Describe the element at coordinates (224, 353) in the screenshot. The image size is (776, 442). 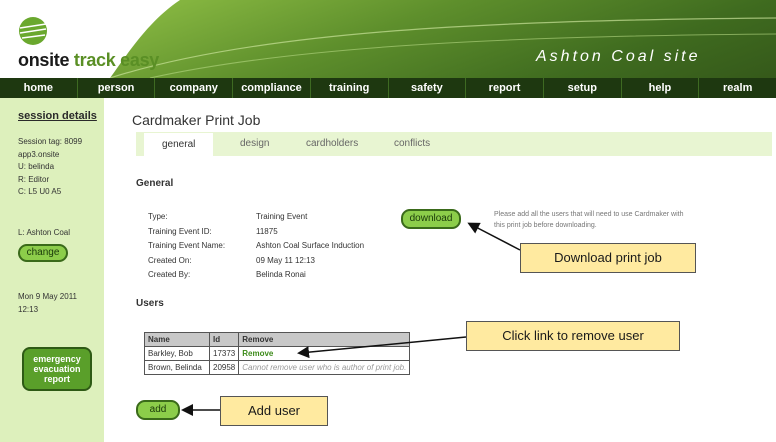
I see `user-id-cell: 17373` at that location.